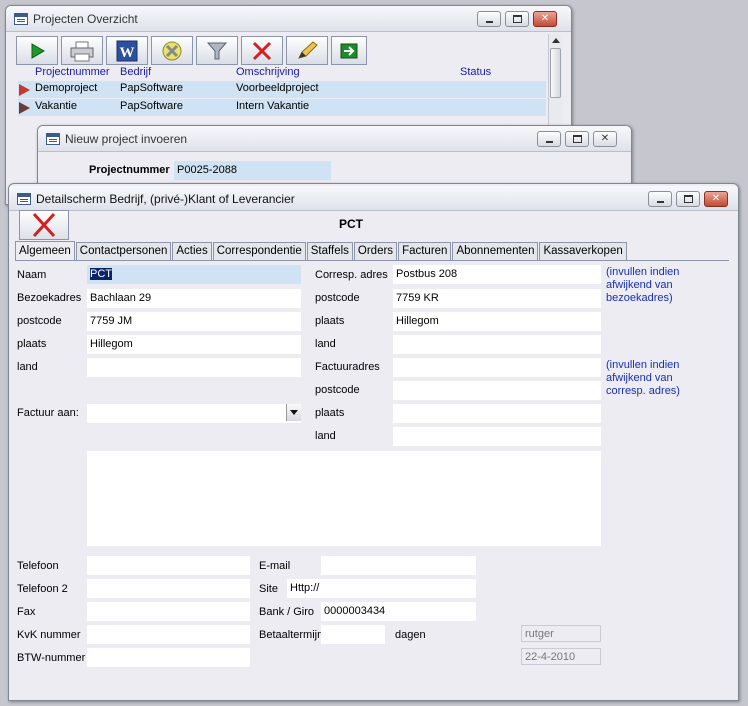 Image resolution: width=748 pixels, height=706 pixels. I want to click on naam-value: PCT, so click(101, 274).